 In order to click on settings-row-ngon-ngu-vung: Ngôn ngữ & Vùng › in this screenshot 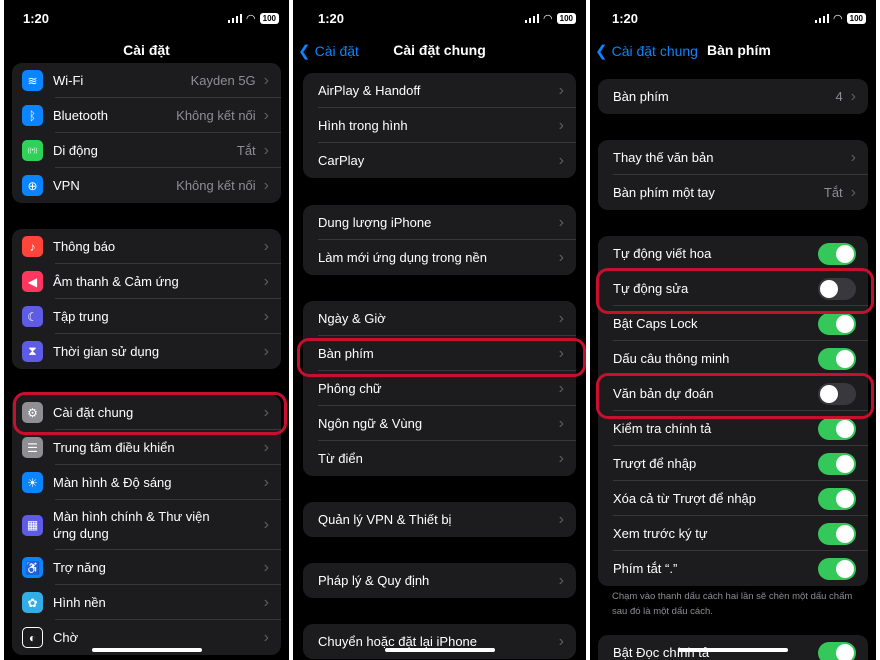, I will do `click(439, 423)`.